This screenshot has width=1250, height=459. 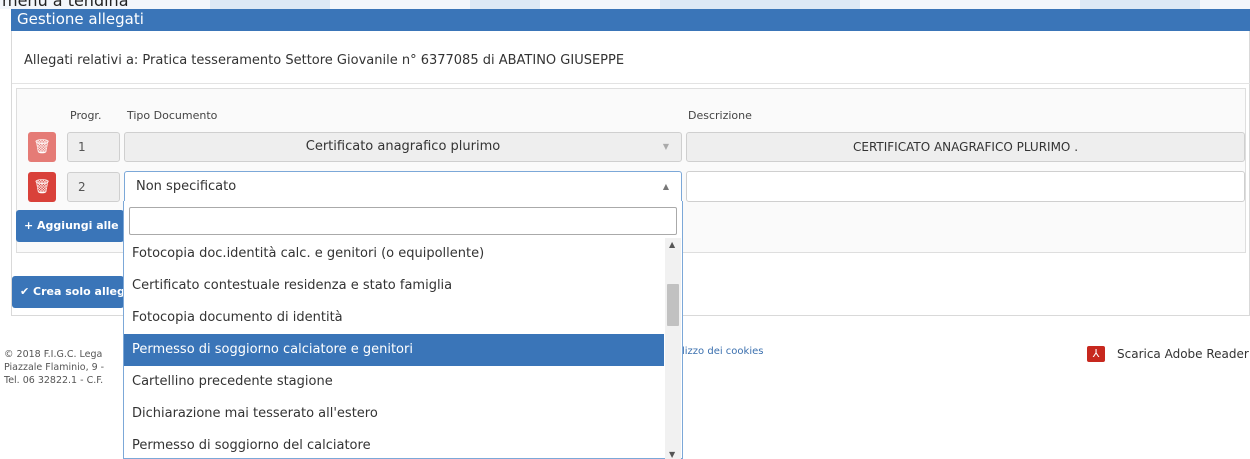 What do you see at coordinates (93, 187) in the screenshot?
I see `progr-field: 2` at bounding box center [93, 187].